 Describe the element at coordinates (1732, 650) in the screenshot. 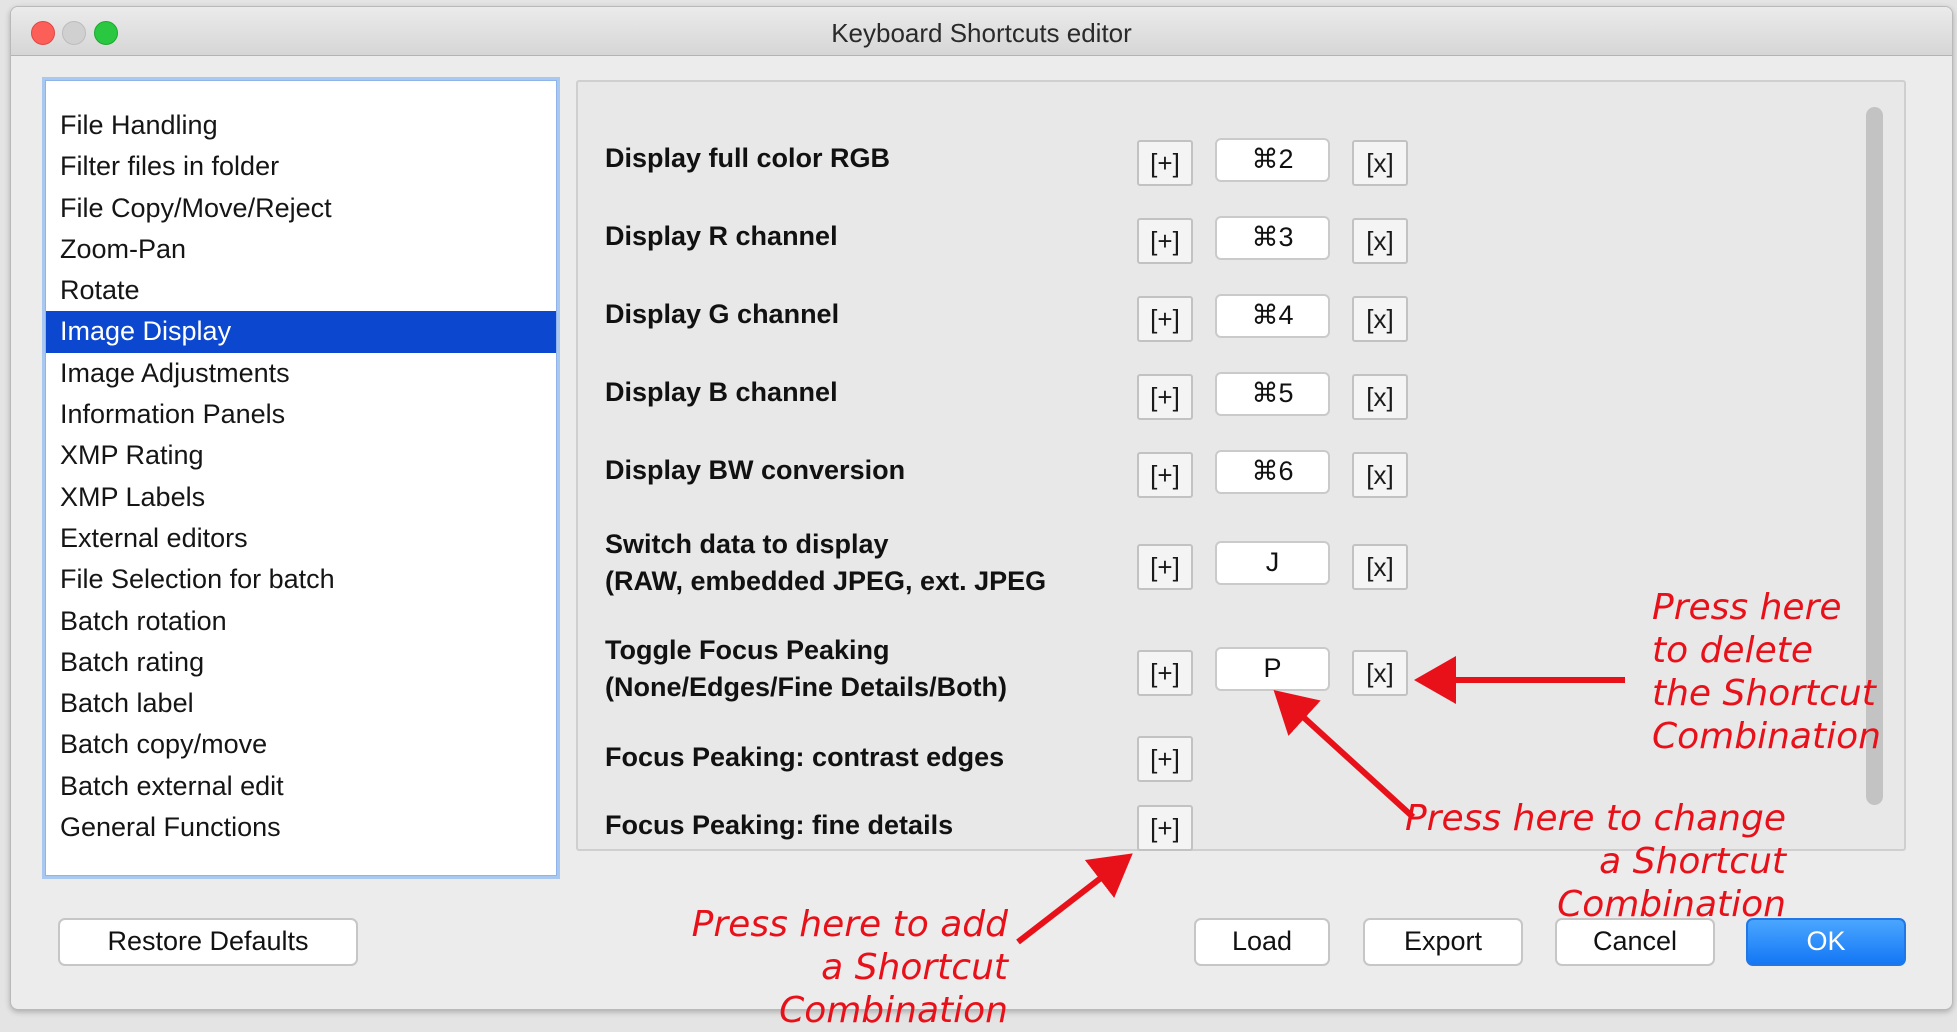

I see `annotation-line: to delete` at that location.